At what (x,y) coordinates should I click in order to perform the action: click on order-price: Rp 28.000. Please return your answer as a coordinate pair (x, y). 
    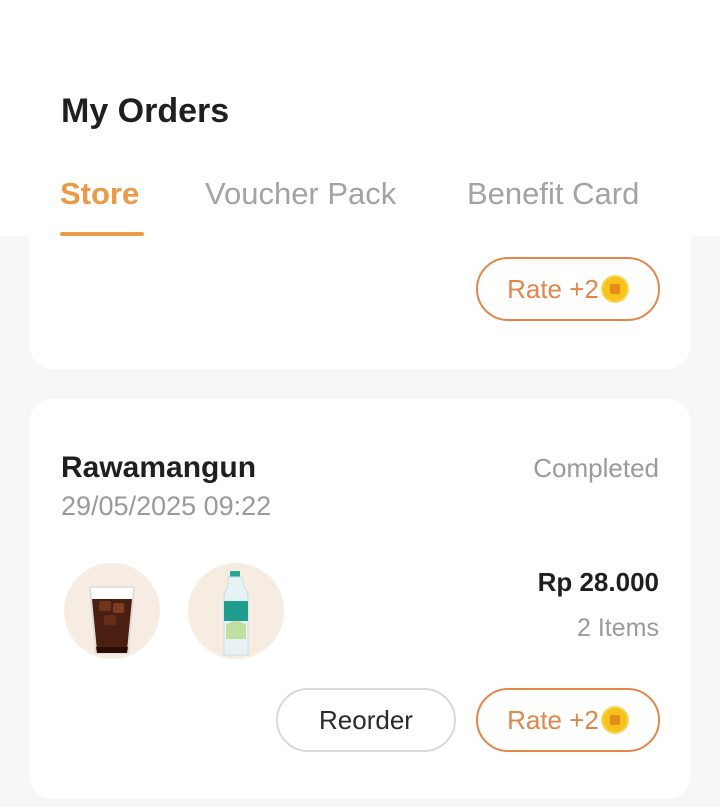
    Looking at the image, I should click on (598, 582).